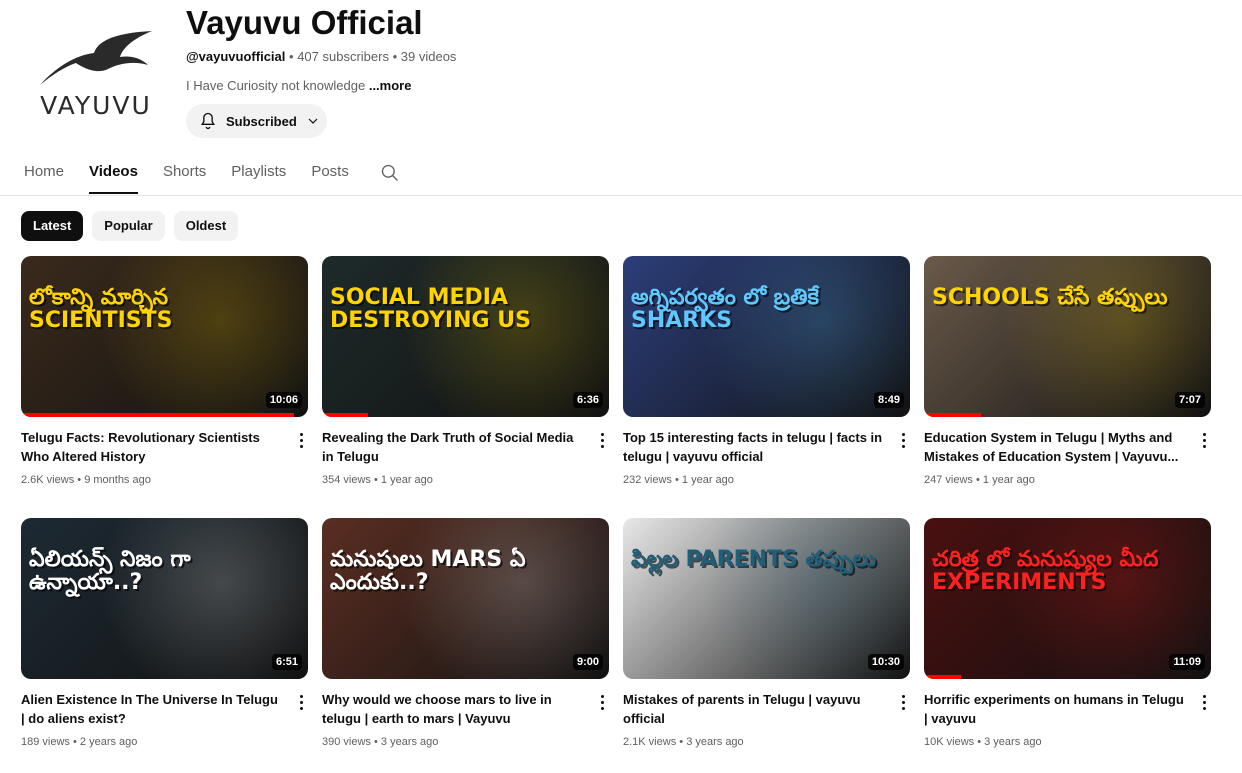 The height and width of the screenshot is (773, 1242). What do you see at coordinates (428, 571) in the screenshot?
I see `thumbnail-headline: మనుషులు MARS ఏ ఎందుకు..?` at bounding box center [428, 571].